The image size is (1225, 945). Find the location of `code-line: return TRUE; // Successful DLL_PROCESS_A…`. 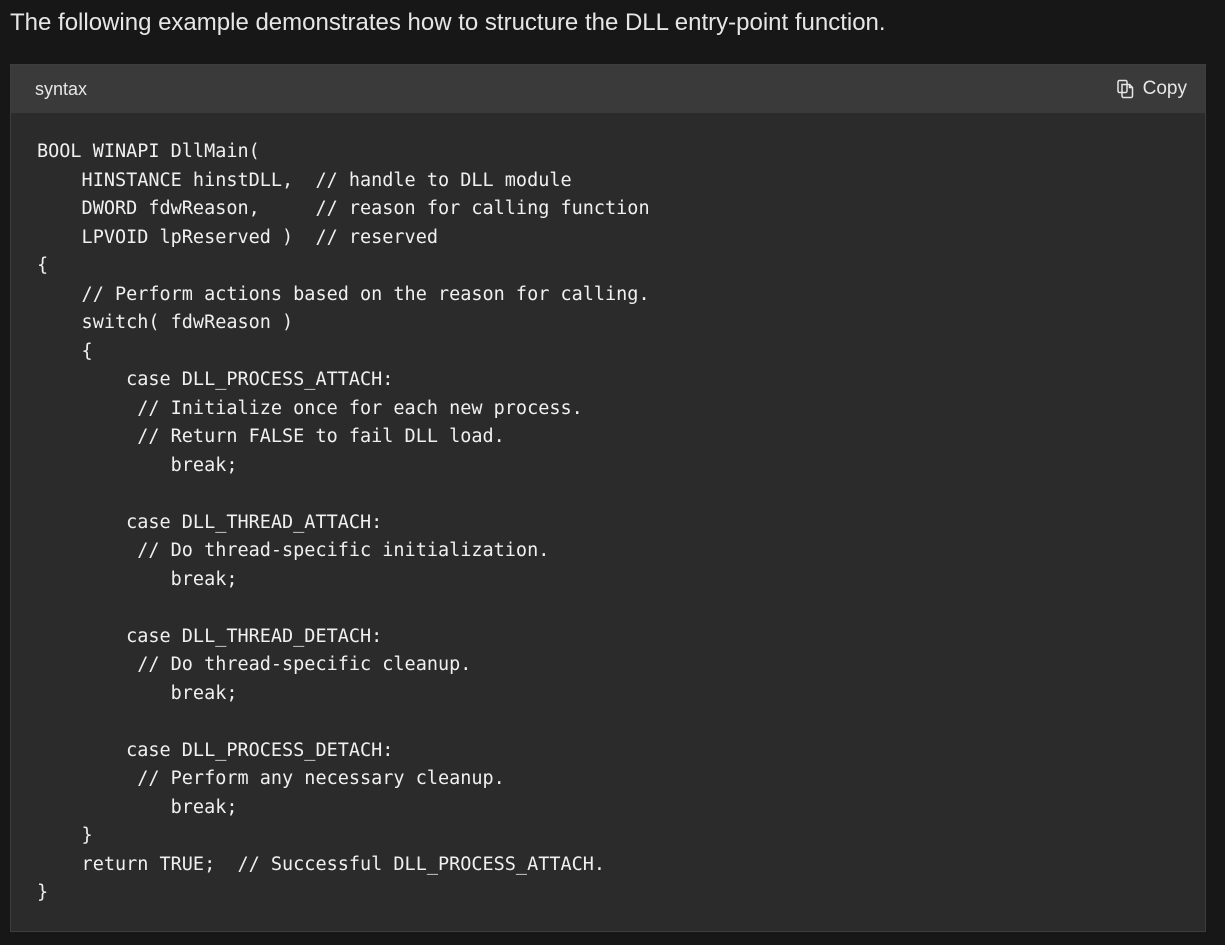

code-line: return TRUE; // Successful DLL_PROCESS_A… is located at coordinates (321, 864).